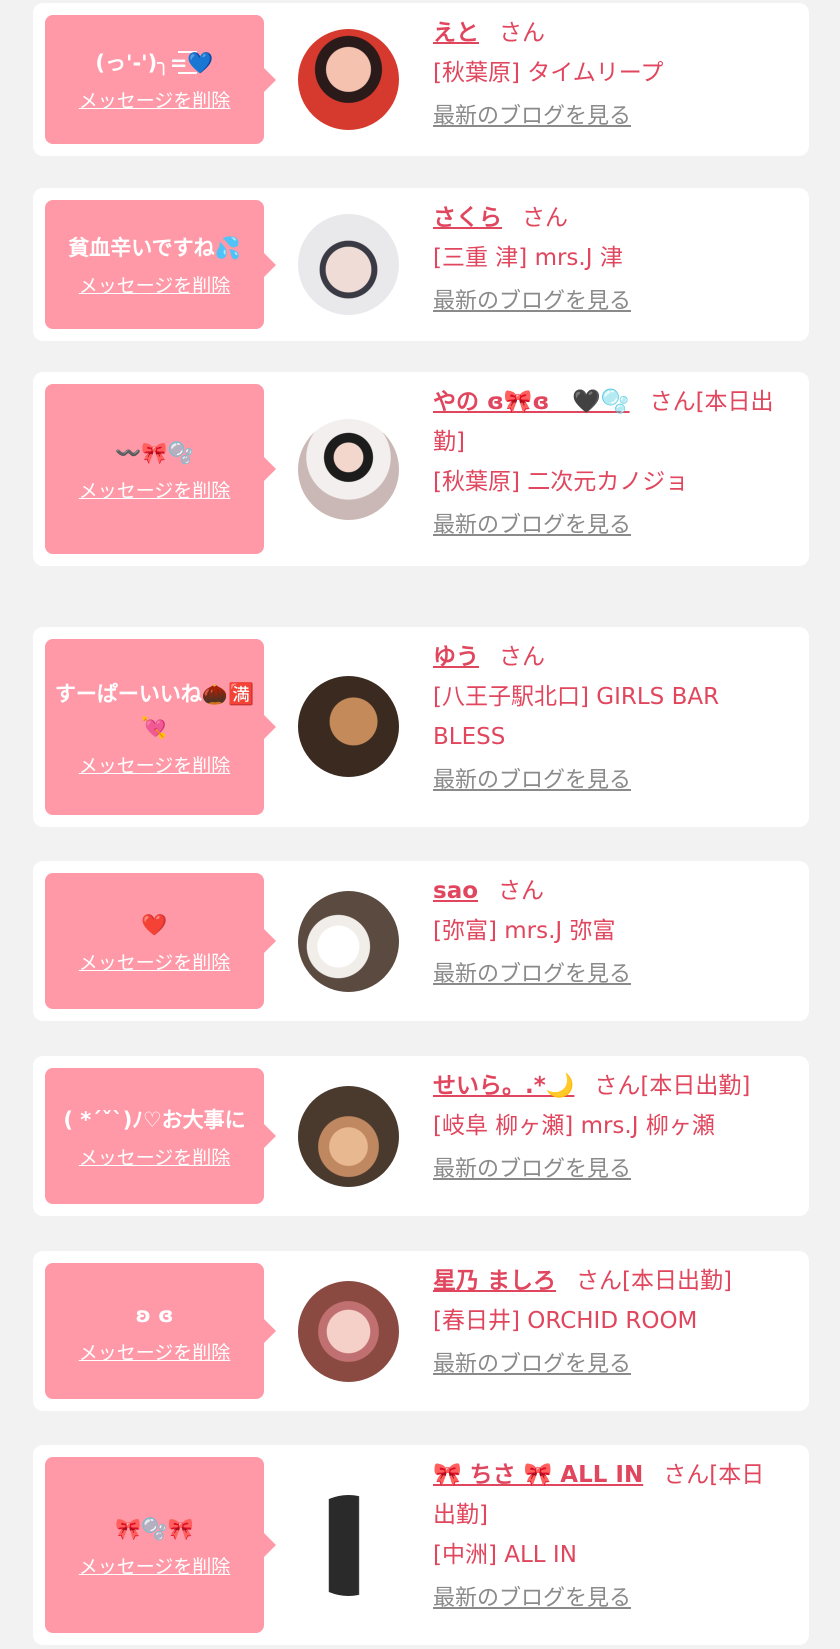 This screenshot has width=840, height=1649. What do you see at coordinates (524, 931) in the screenshot?
I see `shop-label: [弥富] mrs.J 弥富` at bounding box center [524, 931].